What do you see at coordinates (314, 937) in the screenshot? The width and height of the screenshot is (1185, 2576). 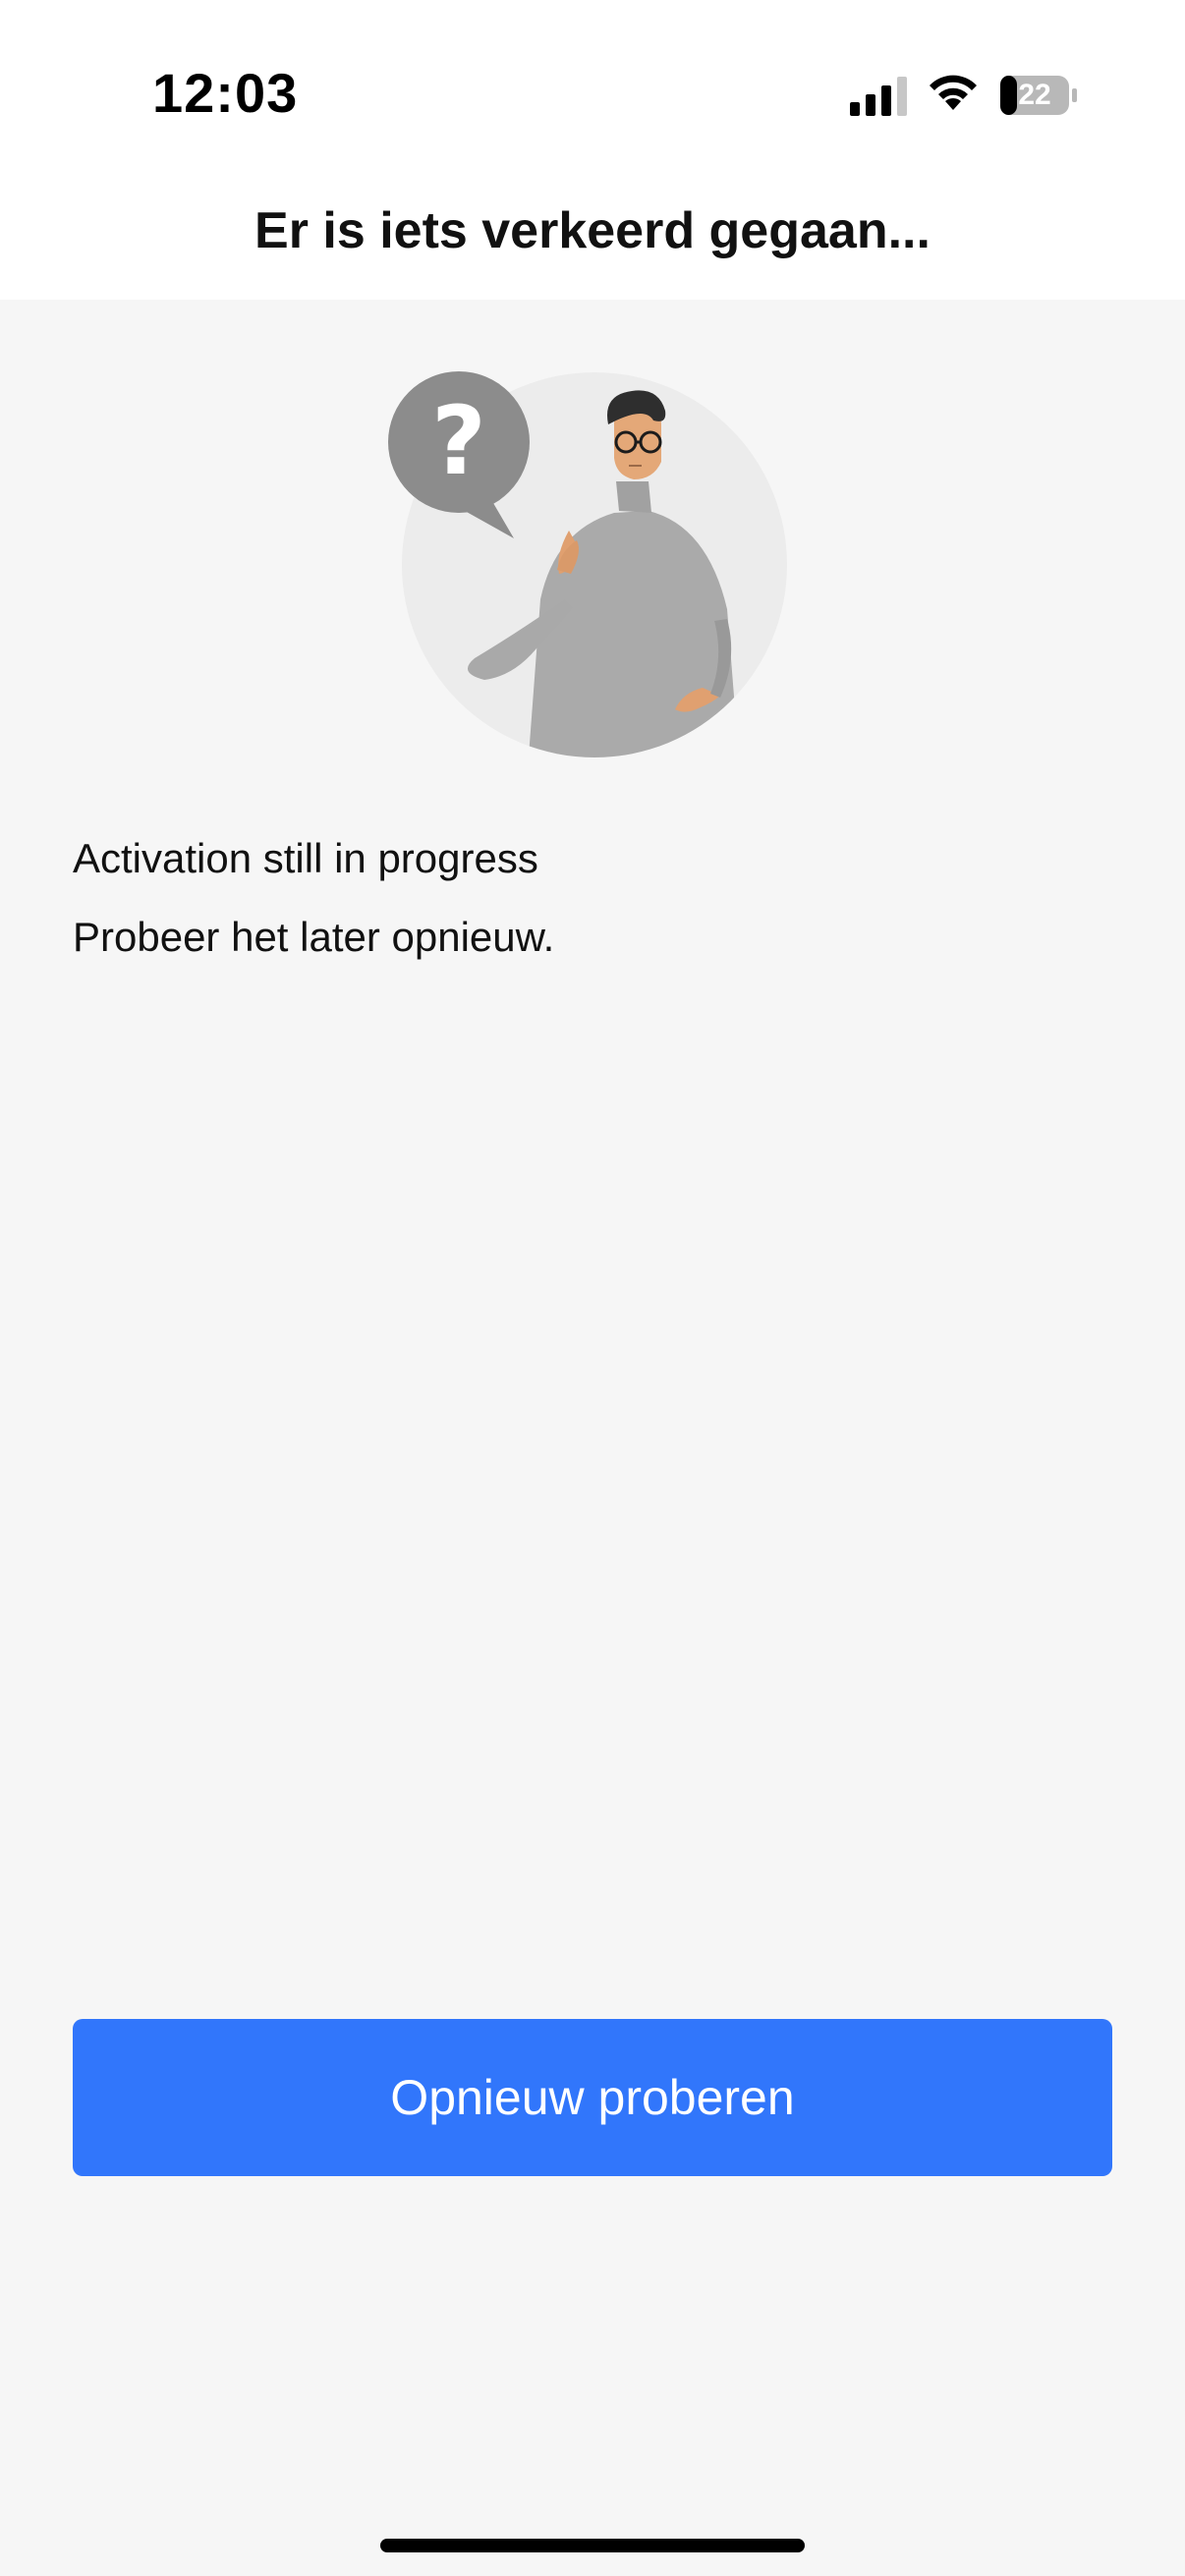 I see `error-message-line-2: Probeer het later opnieuw.` at bounding box center [314, 937].